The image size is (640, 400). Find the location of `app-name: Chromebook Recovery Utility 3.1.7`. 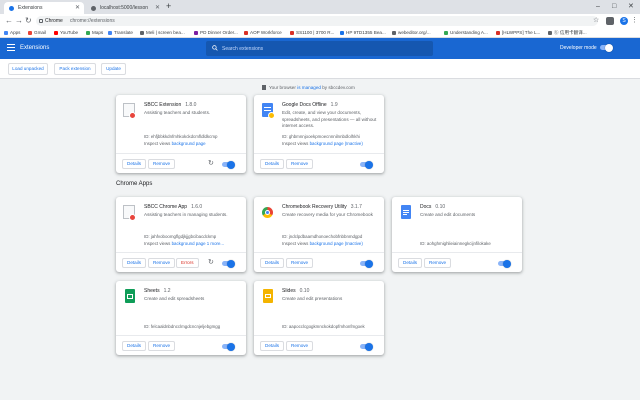

app-name: Chromebook Recovery Utility 3.1.7 is located at coordinates (322, 207).